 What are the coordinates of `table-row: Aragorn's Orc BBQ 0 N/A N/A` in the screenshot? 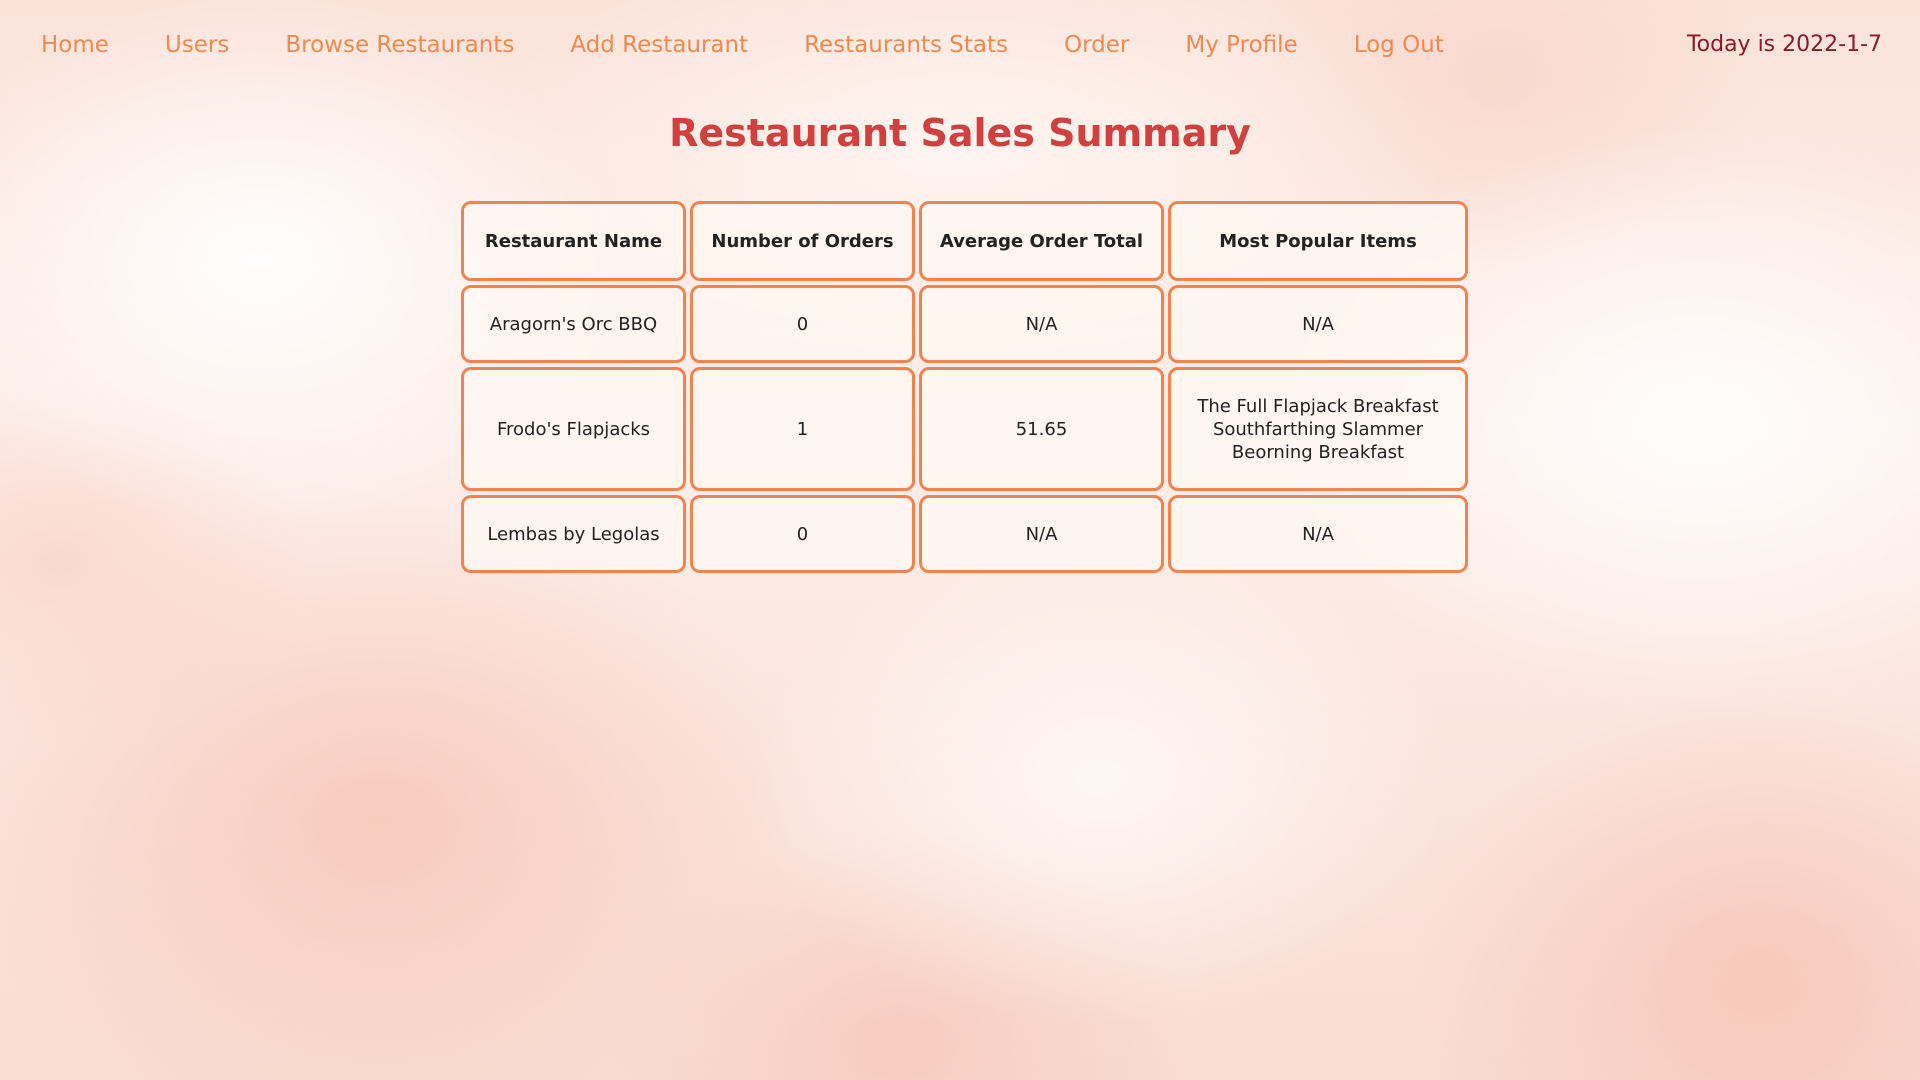 It's located at (964, 324).